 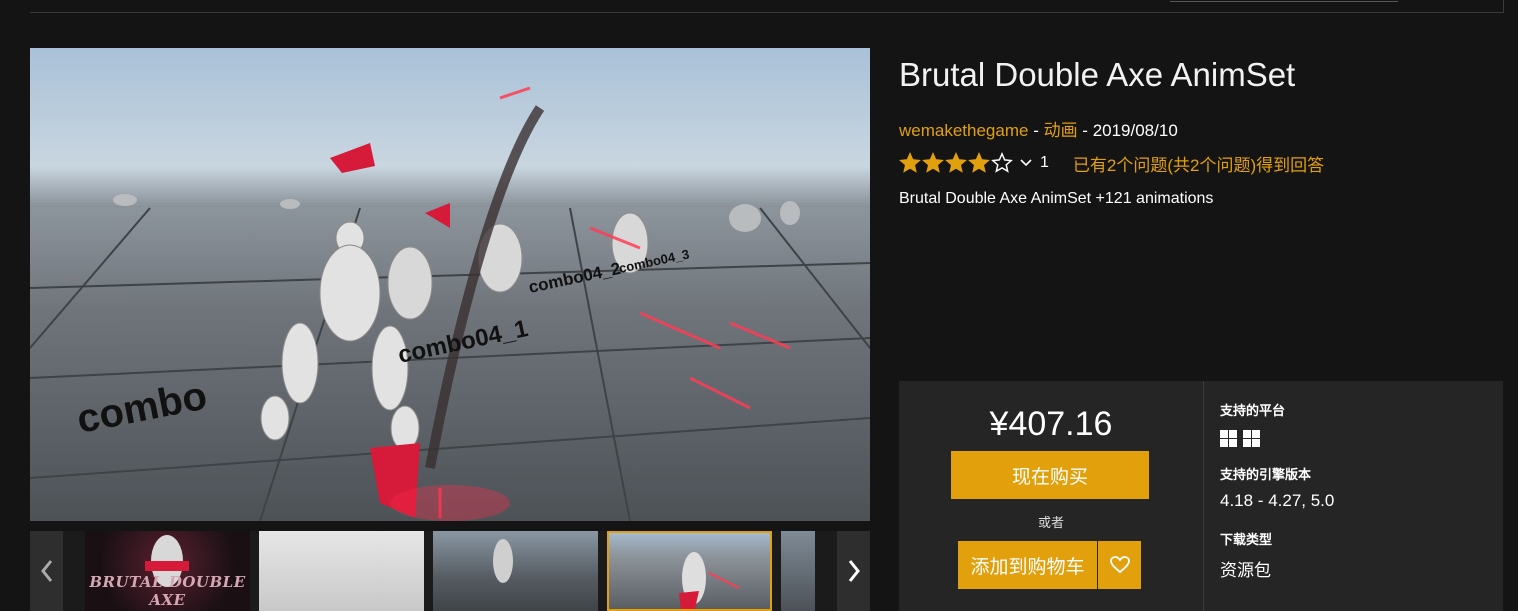 I want to click on platform-icons, so click(x=1243, y=438).